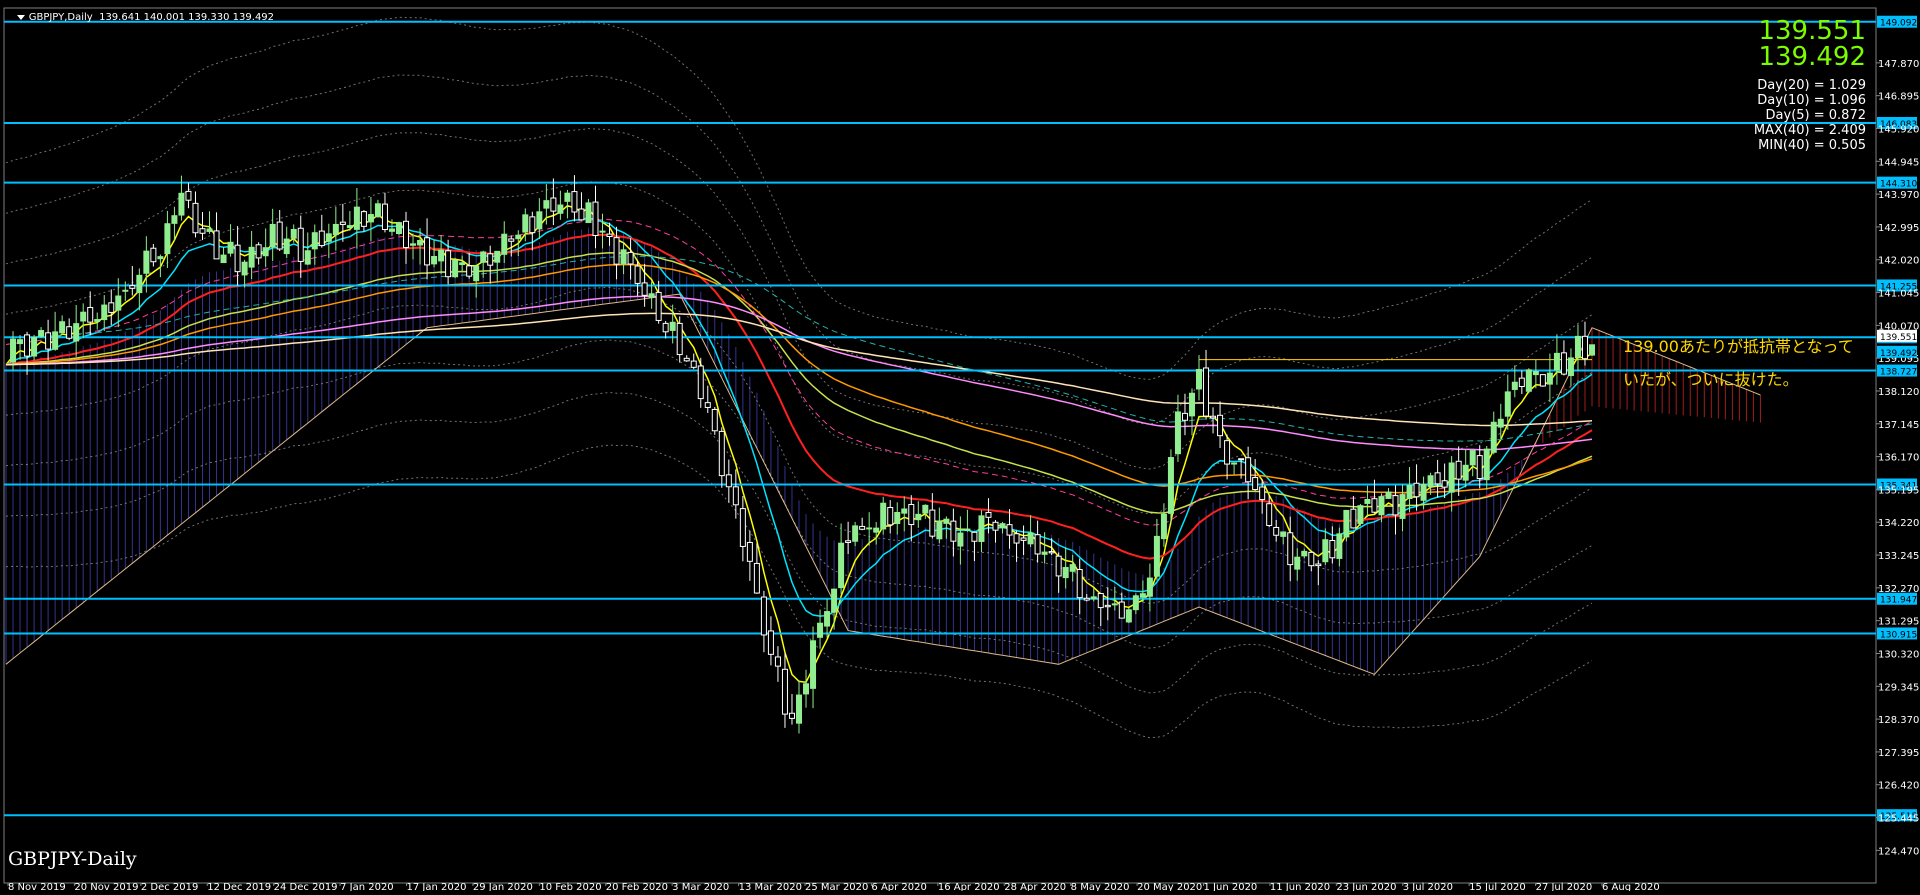  Describe the element at coordinates (1898, 228) in the screenshot. I see `y-tick-label: 142.995` at that location.